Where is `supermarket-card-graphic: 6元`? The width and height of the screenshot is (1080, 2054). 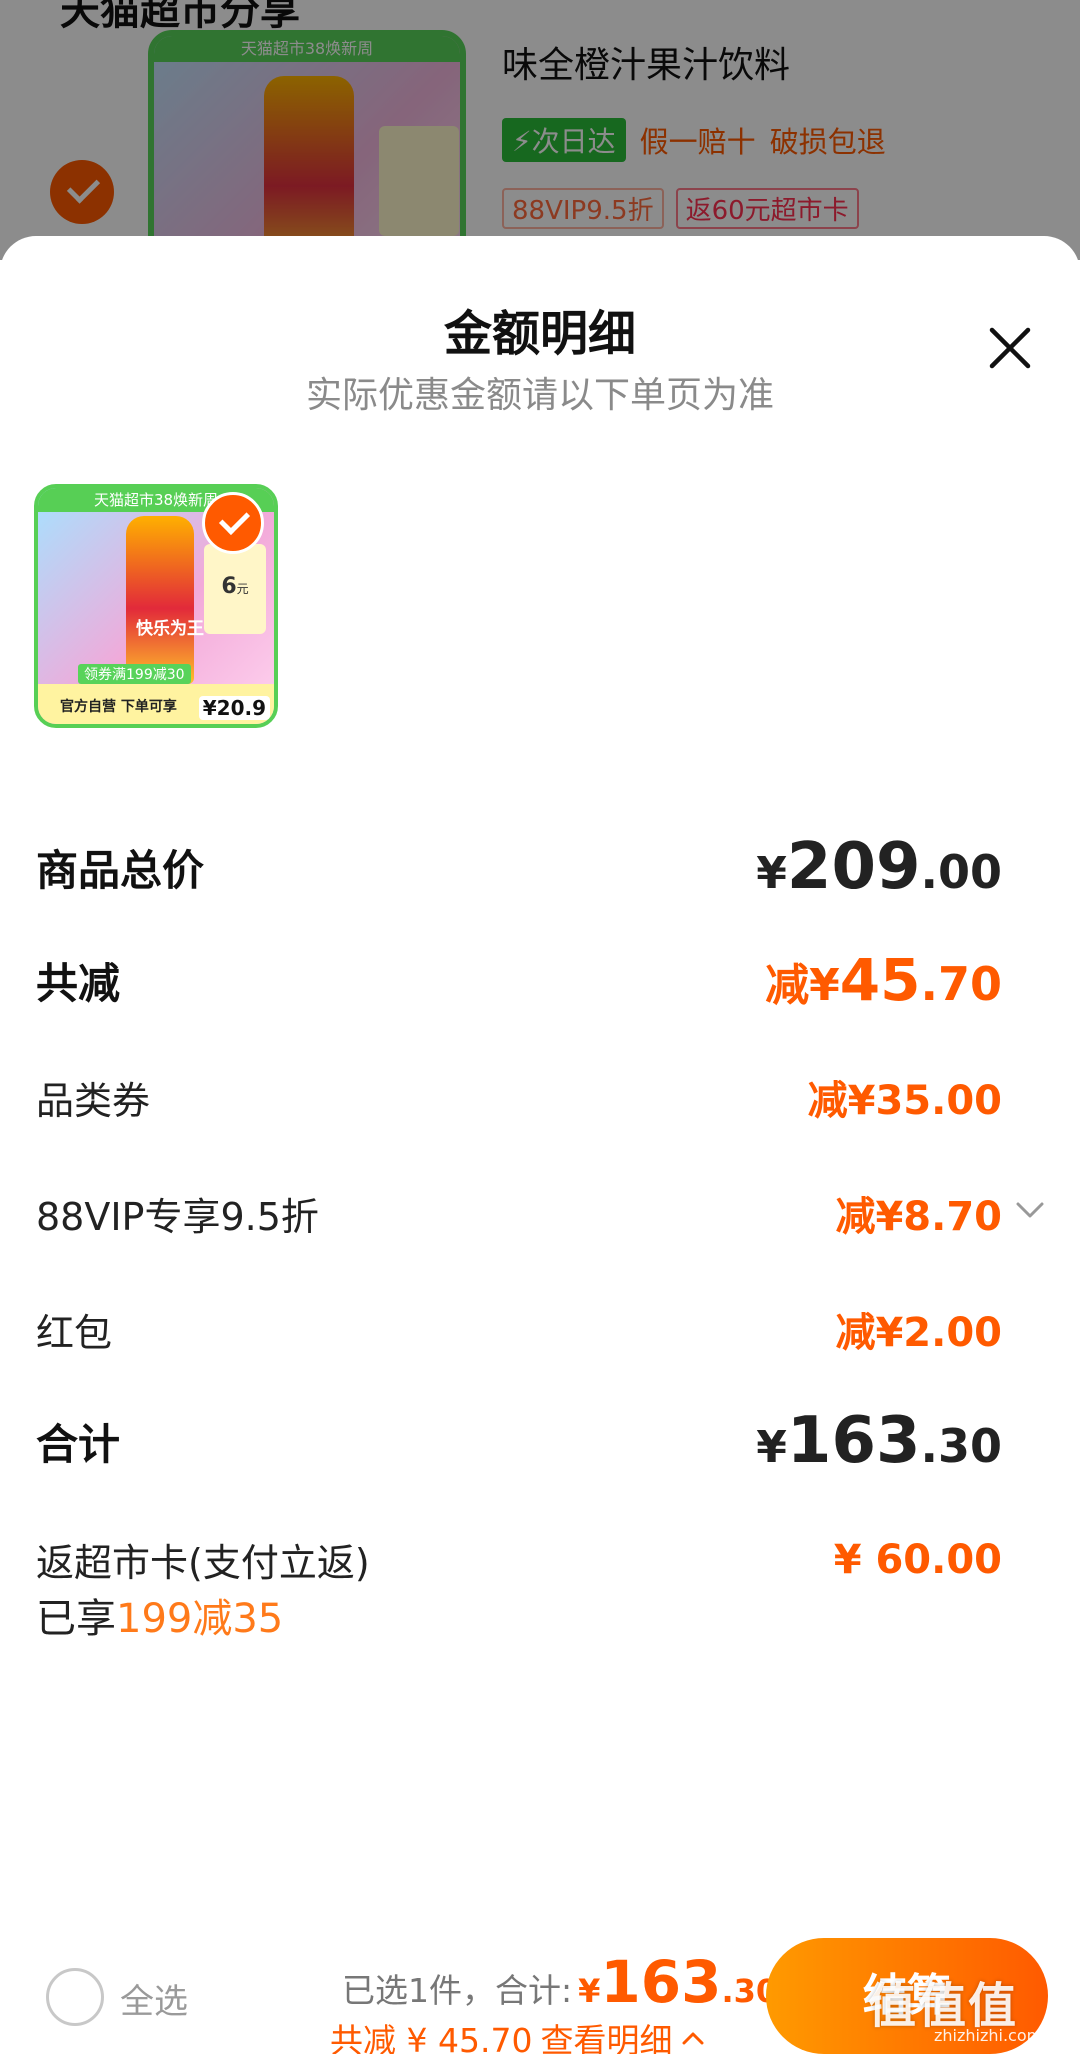
supermarket-card-graphic: 6元 is located at coordinates (235, 589).